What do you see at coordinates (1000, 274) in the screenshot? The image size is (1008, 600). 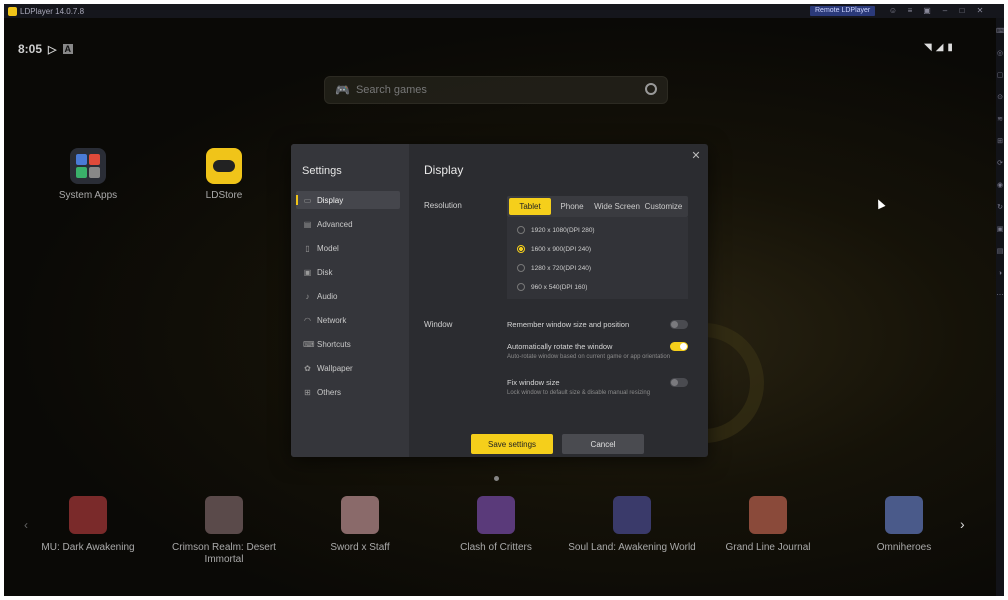 I see `operation-record-icon: ◑` at bounding box center [1000, 274].